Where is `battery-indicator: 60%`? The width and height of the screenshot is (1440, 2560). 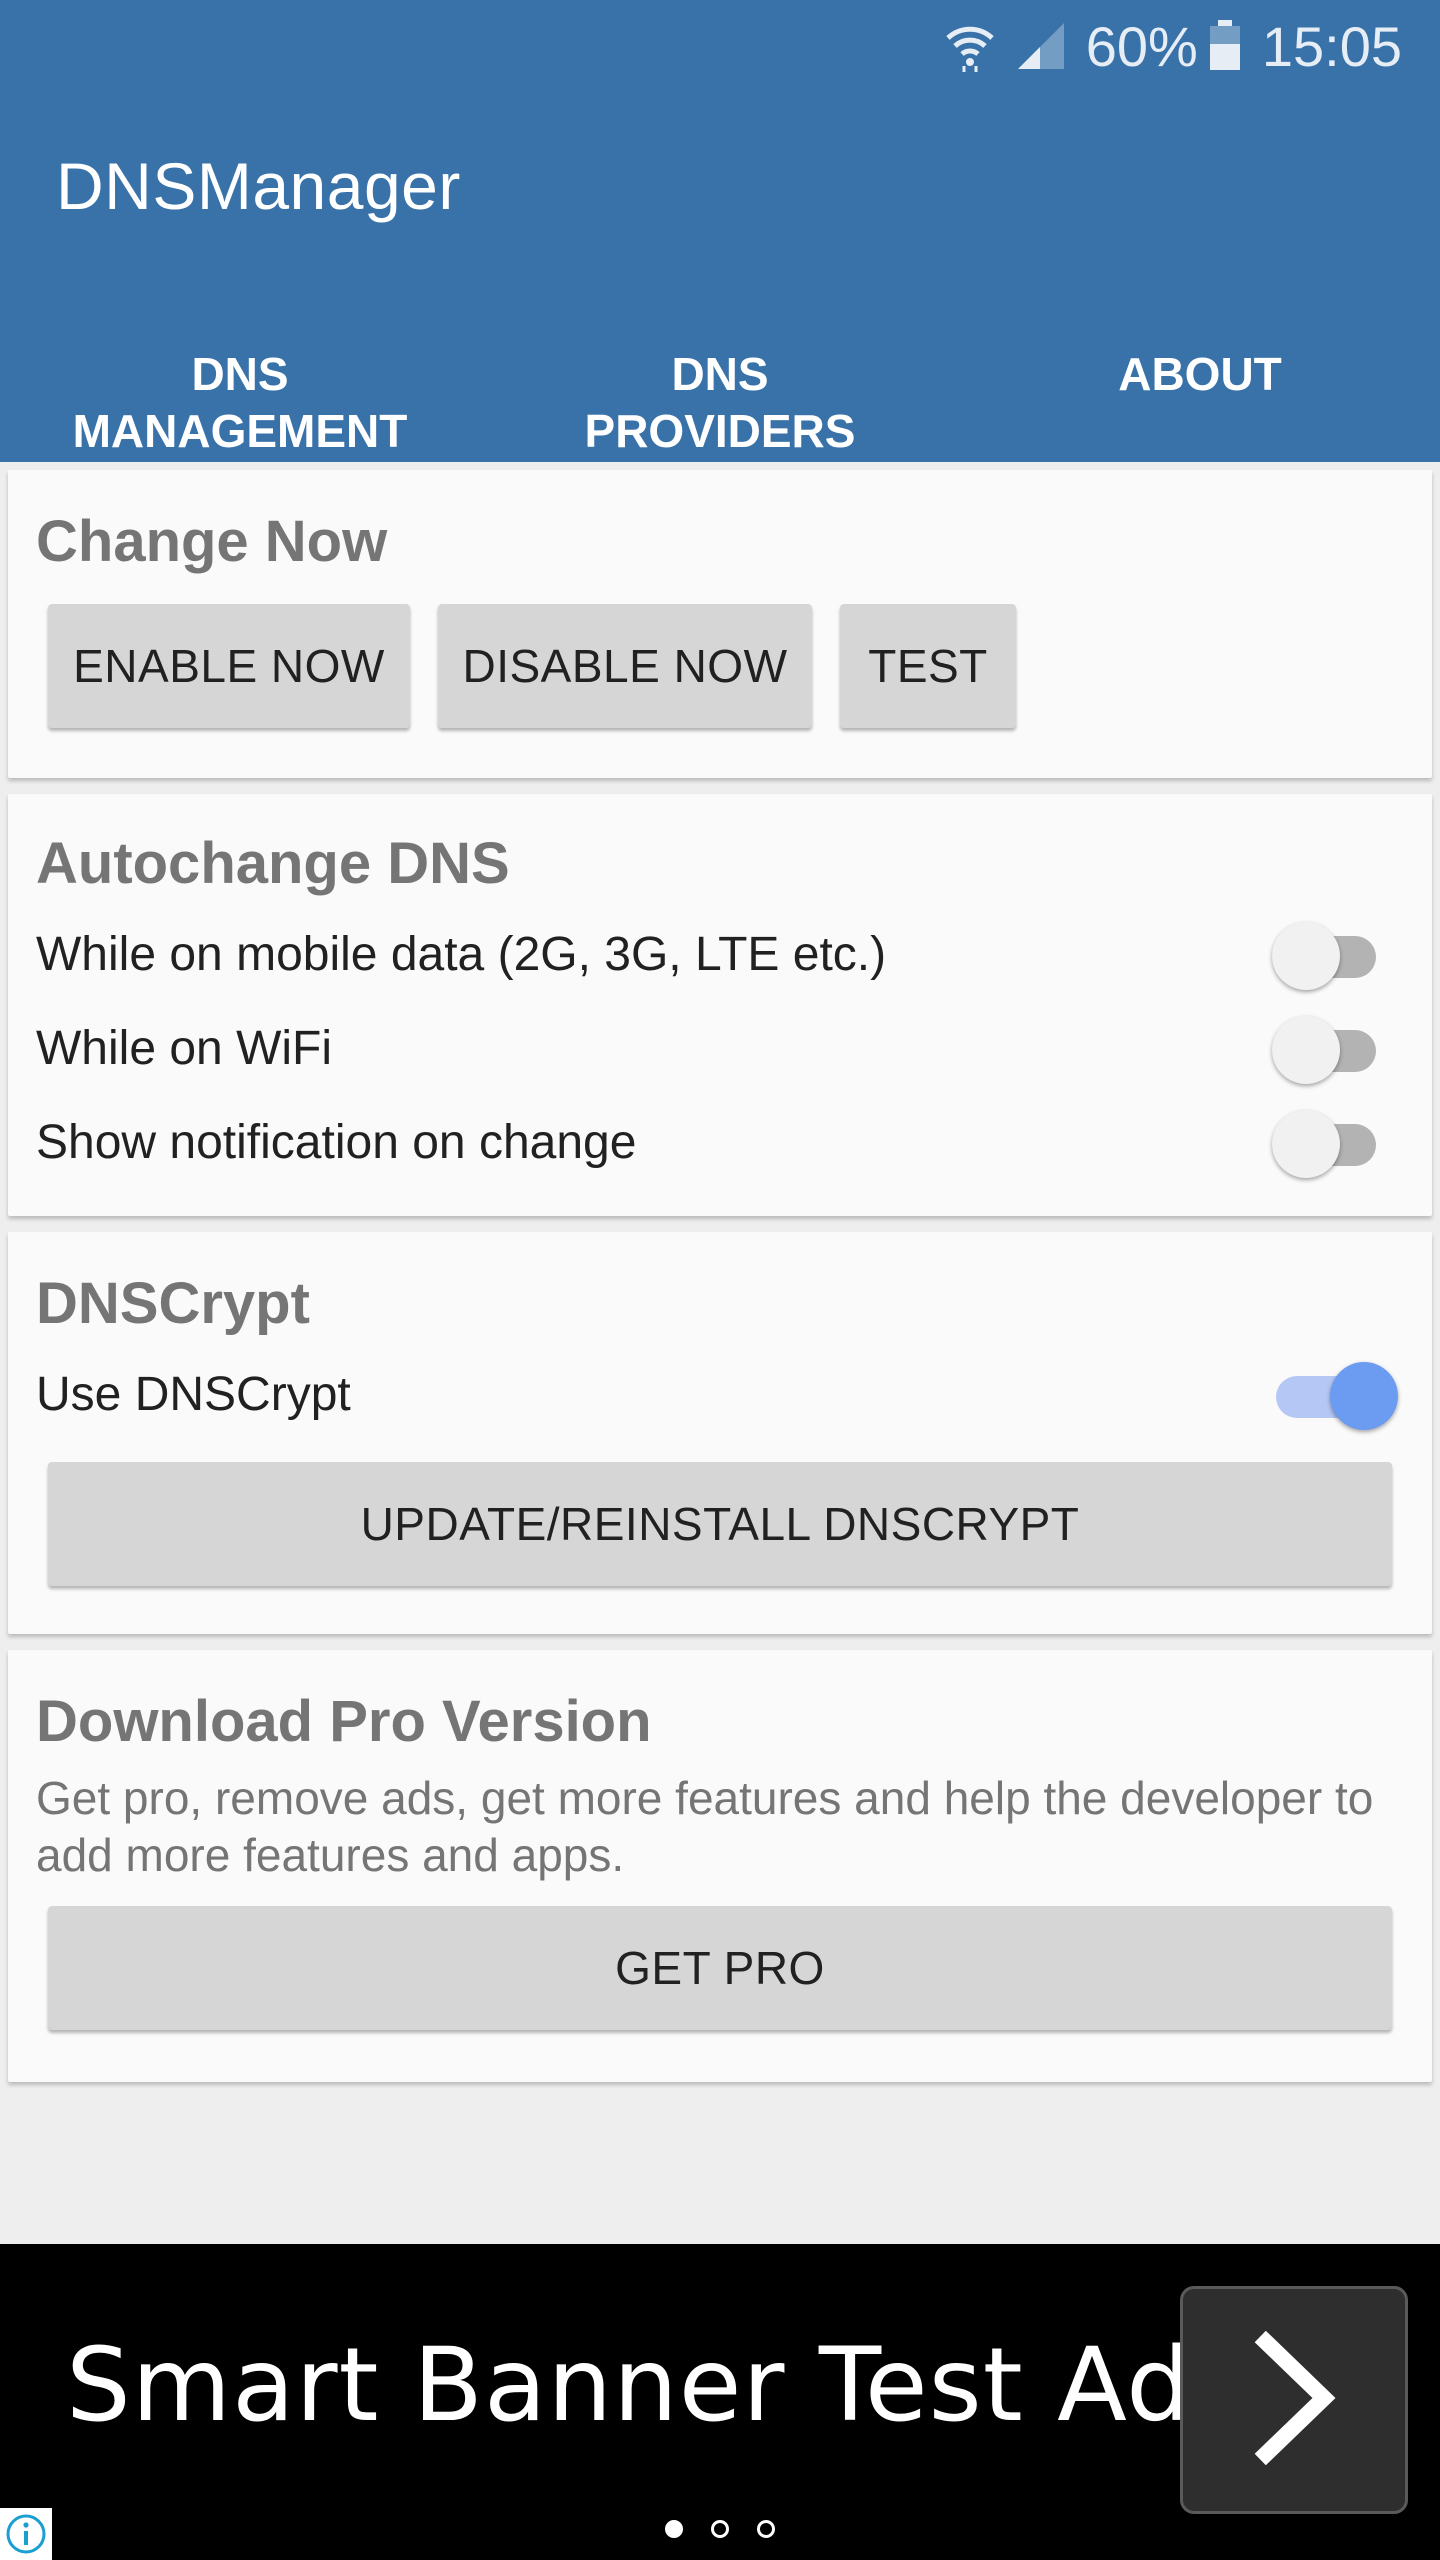 battery-indicator: 60% is located at coordinates (1164, 46).